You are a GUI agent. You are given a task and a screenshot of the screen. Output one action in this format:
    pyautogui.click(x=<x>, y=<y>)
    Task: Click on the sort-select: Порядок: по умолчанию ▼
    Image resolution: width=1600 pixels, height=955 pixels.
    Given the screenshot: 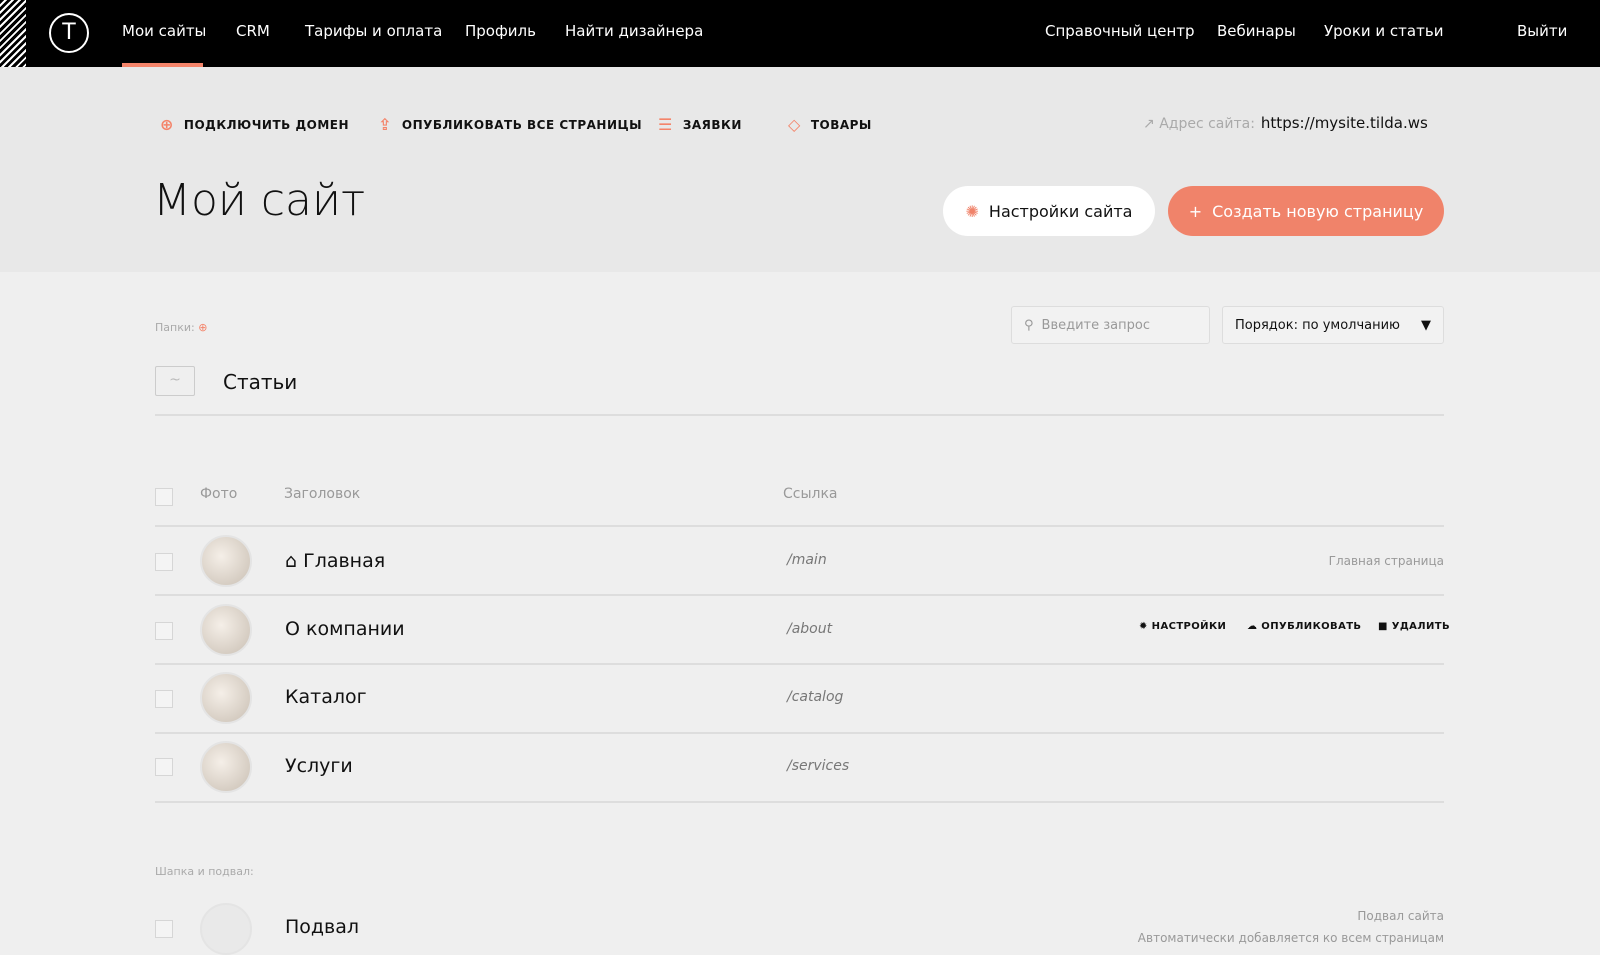 What is the action you would take?
    pyautogui.click(x=1333, y=325)
    